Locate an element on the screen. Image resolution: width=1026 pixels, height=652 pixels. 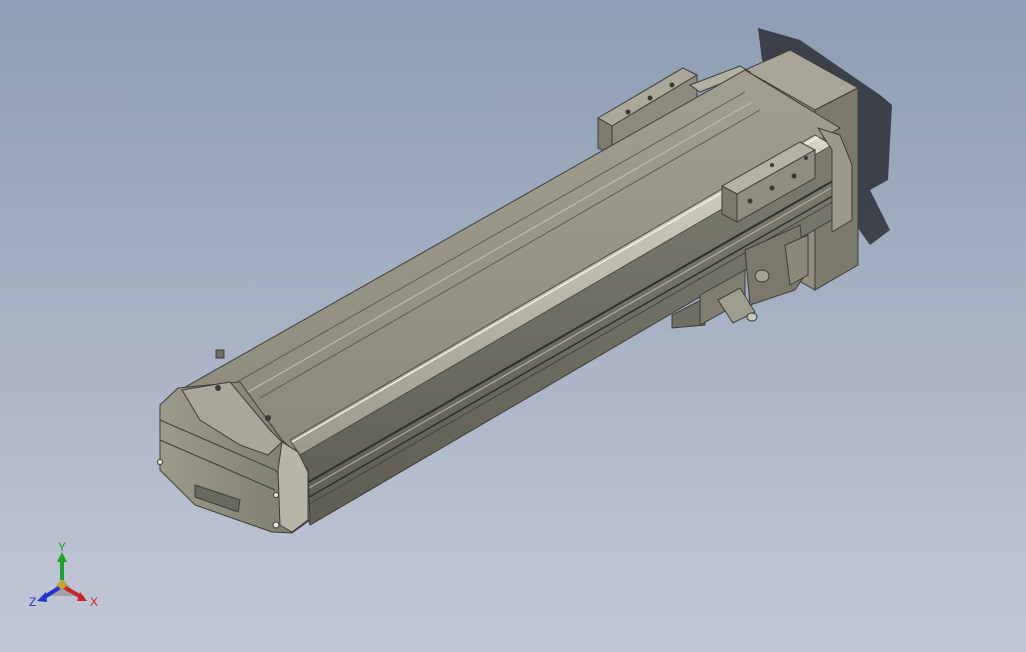
triad-origin-icon is located at coordinates (62, 585).